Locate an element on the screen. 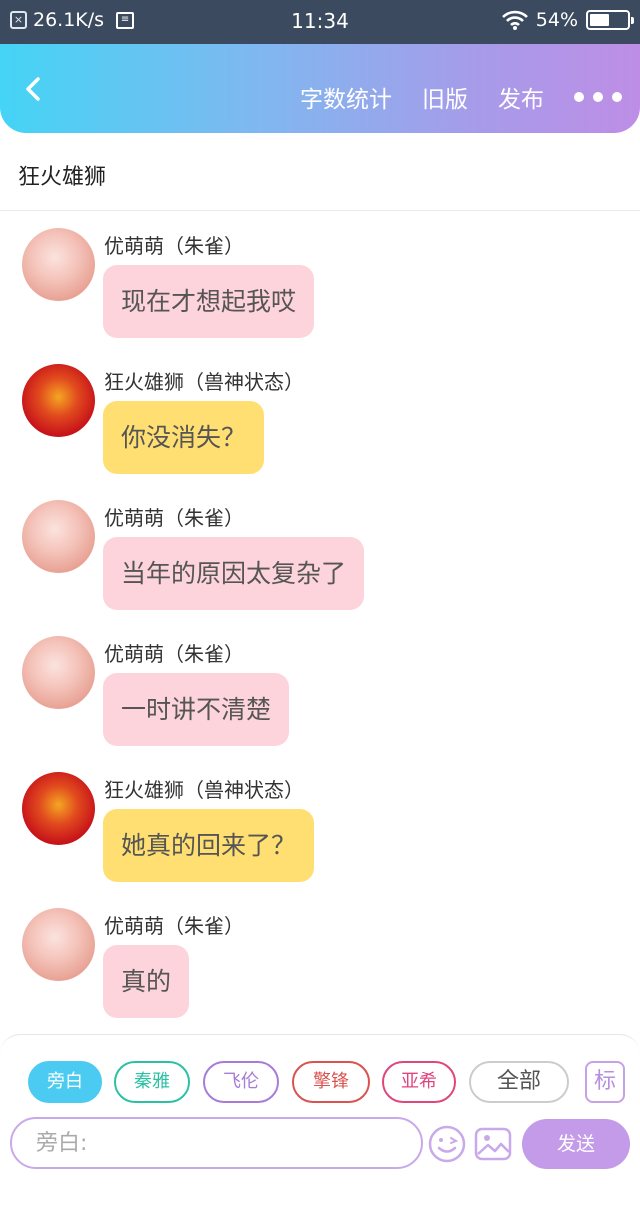  chevron-left-icon is located at coordinates (34, 89).